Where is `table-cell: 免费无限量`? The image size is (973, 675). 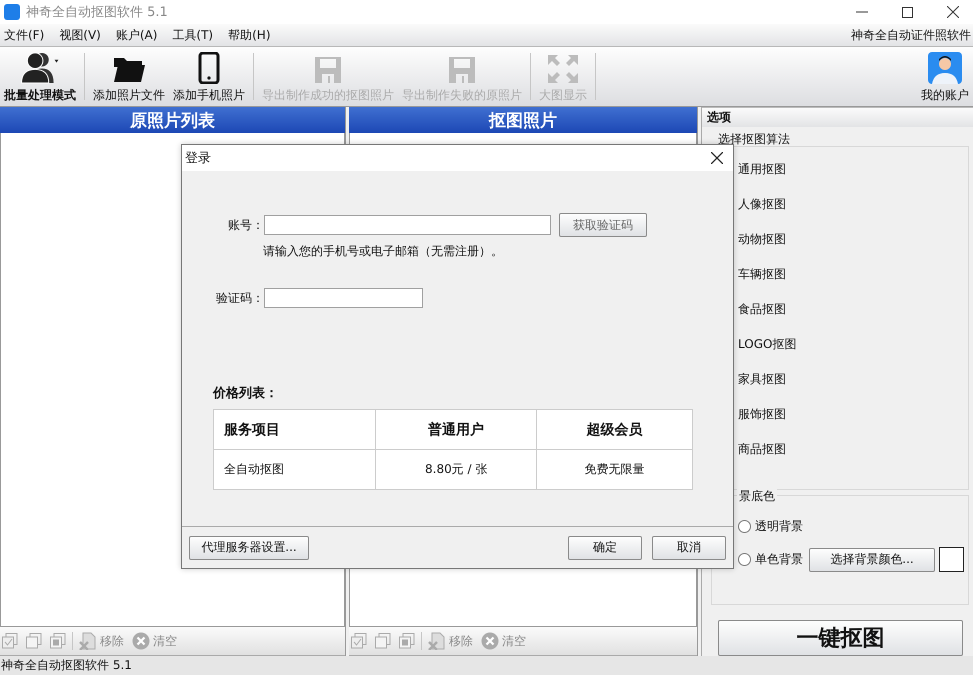 table-cell: 免费无限量 is located at coordinates (614, 470).